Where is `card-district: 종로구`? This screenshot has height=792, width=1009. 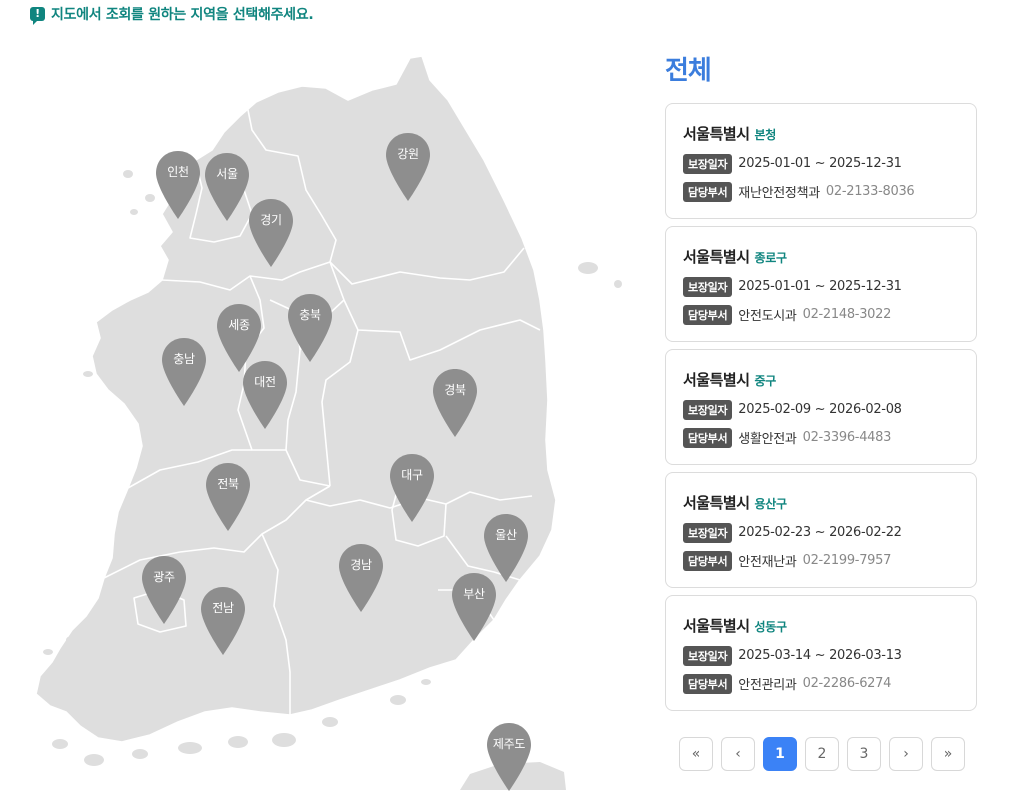 card-district: 종로구 is located at coordinates (771, 258).